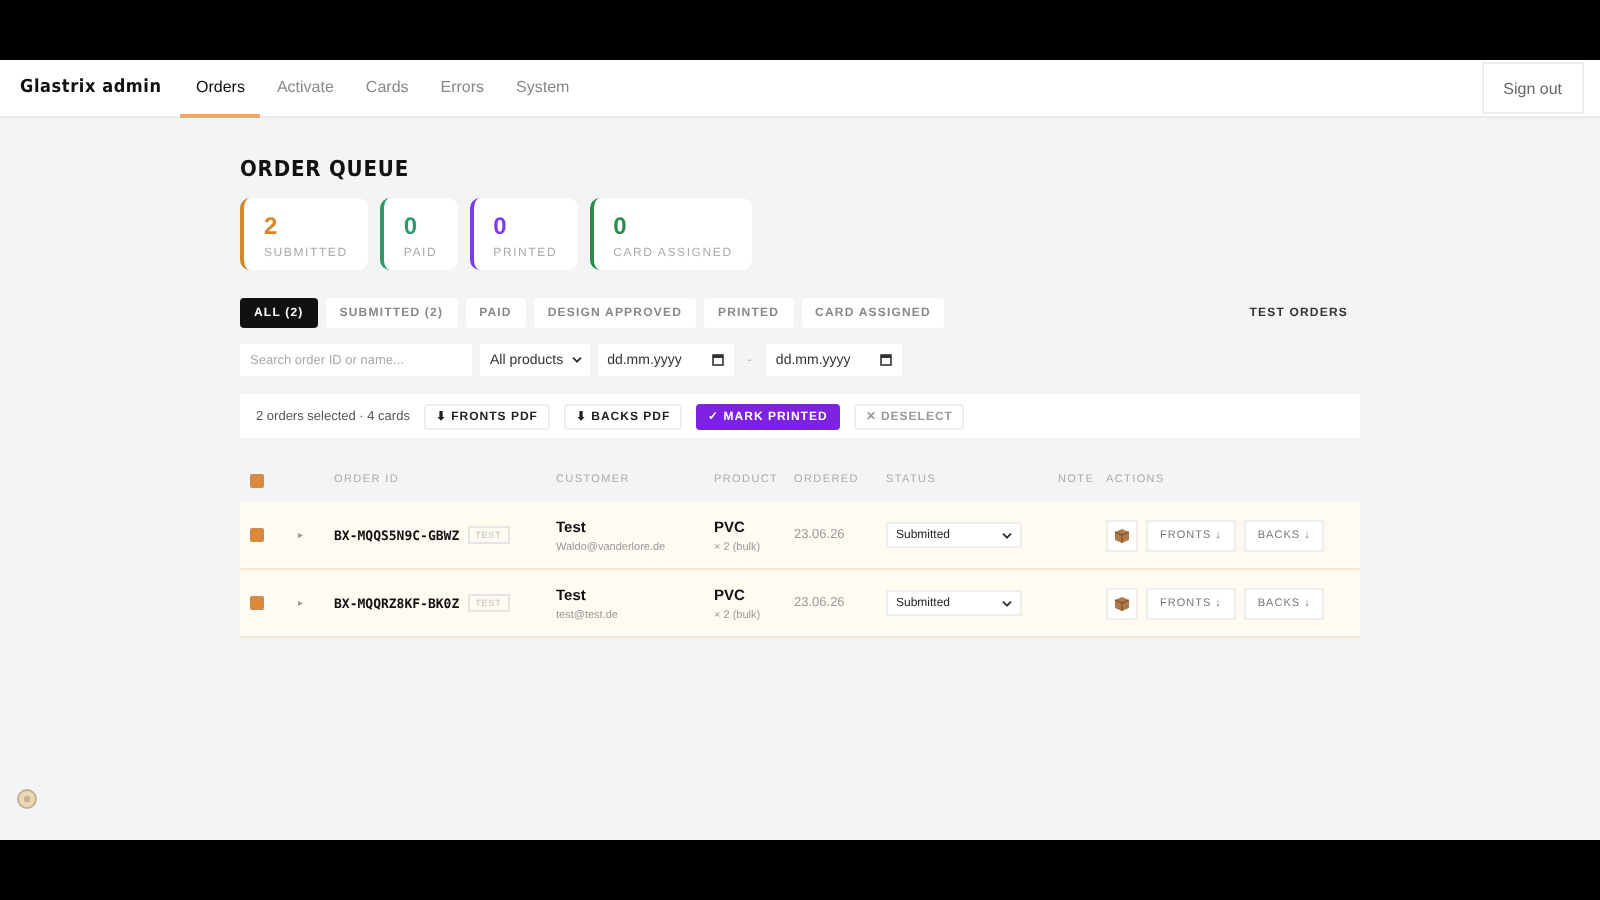 The height and width of the screenshot is (900, 1600). What do you see at coordinates (1532, 88) in the screenshot?
I see `sign-out-button: Sign out` at bounding box center [1532, 88].